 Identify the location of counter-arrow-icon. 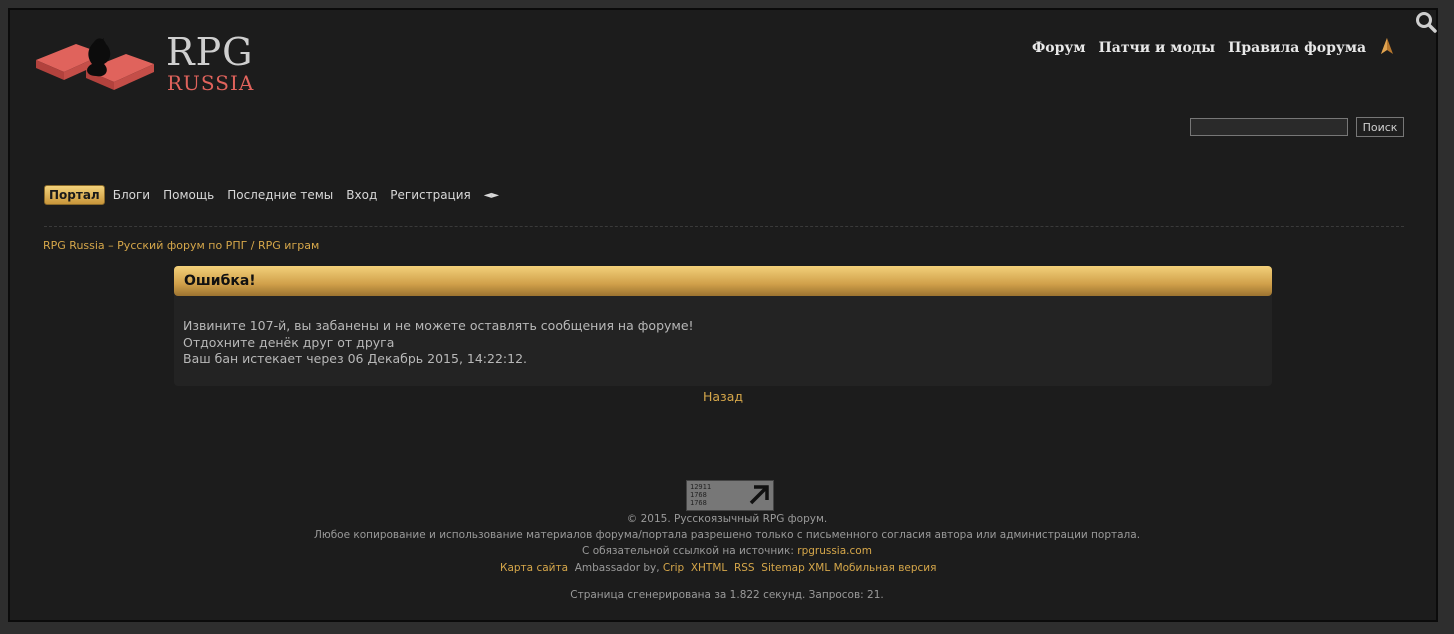
(759, 495).